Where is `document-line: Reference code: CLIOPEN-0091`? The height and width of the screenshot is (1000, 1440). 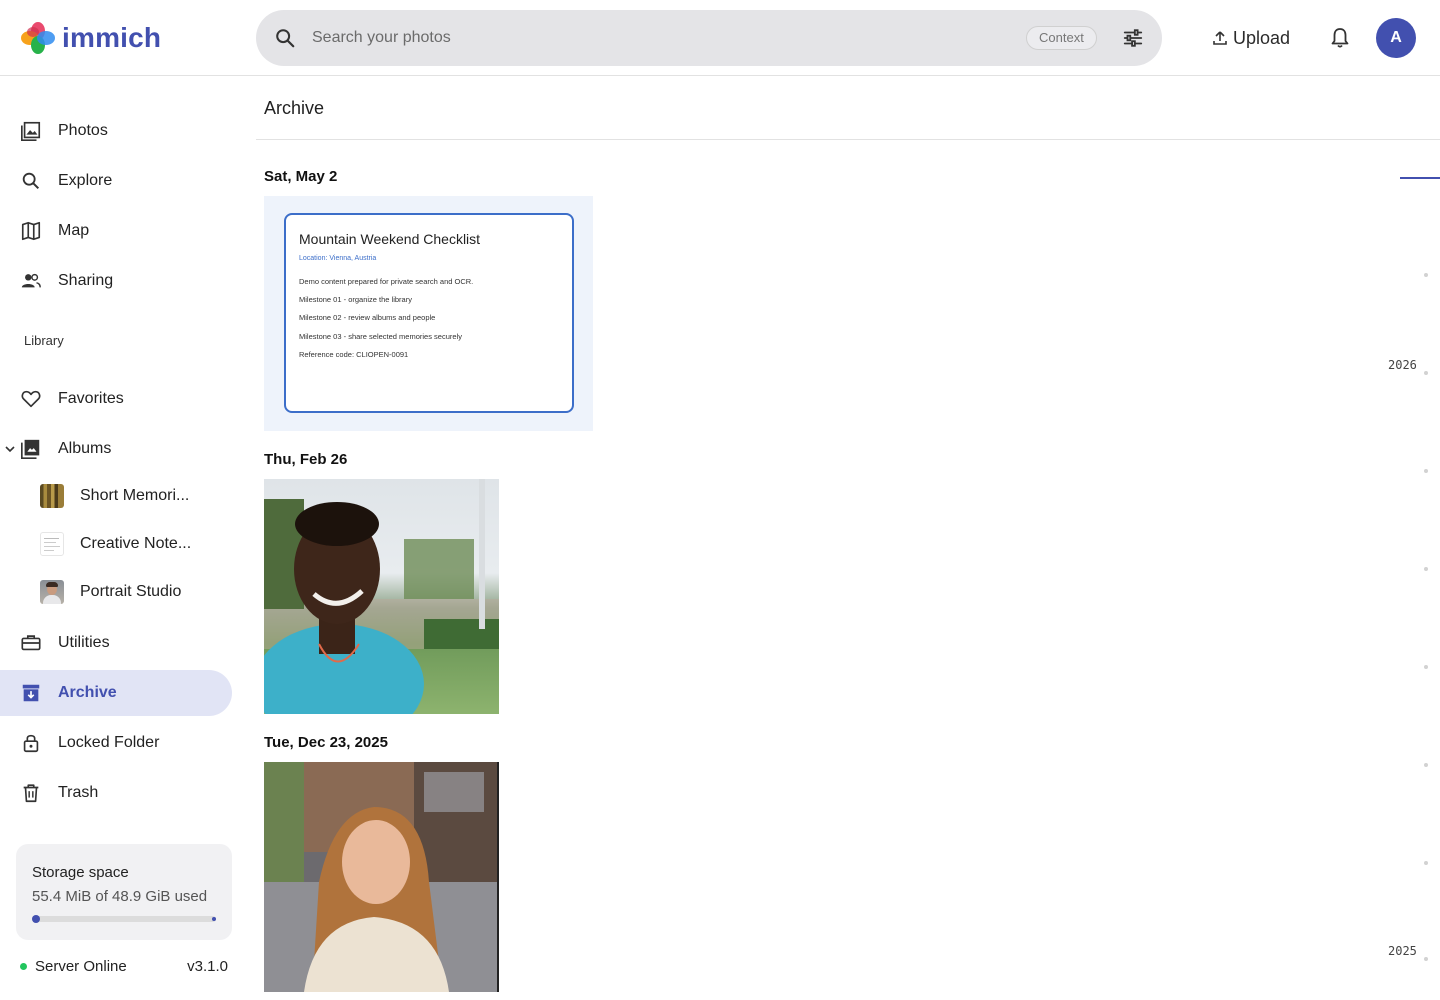 document-line: Reference code: CLIOPEN-0091 is located at coordinates (354, 354).